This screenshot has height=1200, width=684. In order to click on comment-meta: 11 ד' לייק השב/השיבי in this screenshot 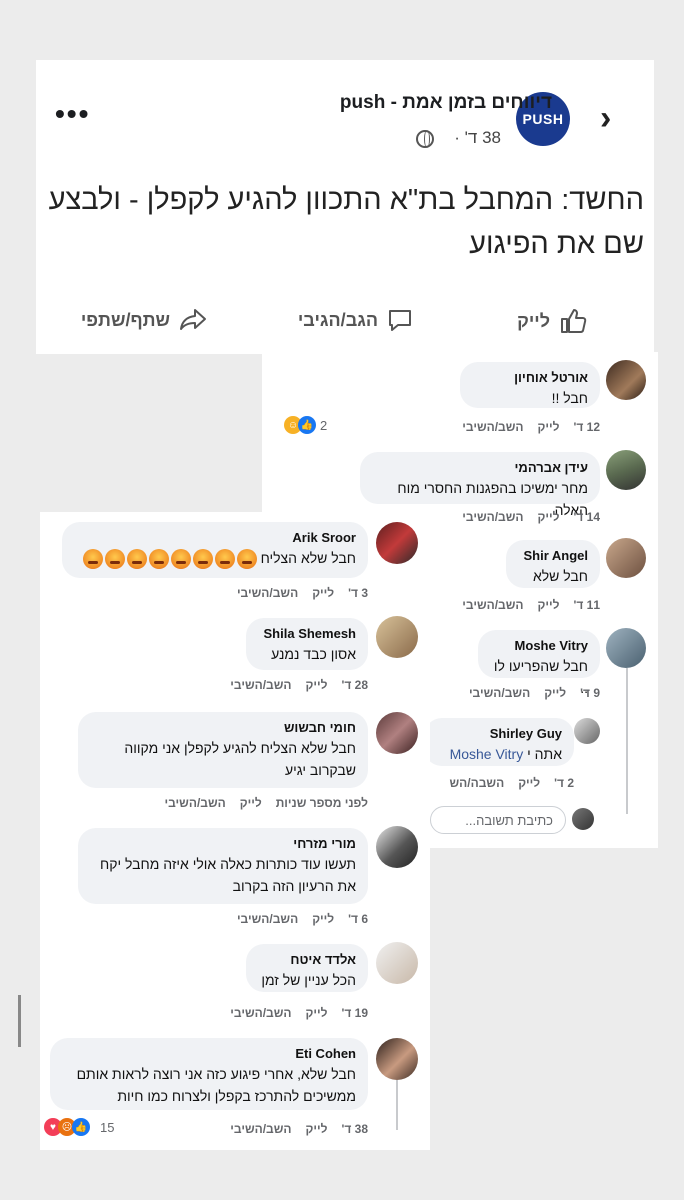, I will do `click(524, 605)`.